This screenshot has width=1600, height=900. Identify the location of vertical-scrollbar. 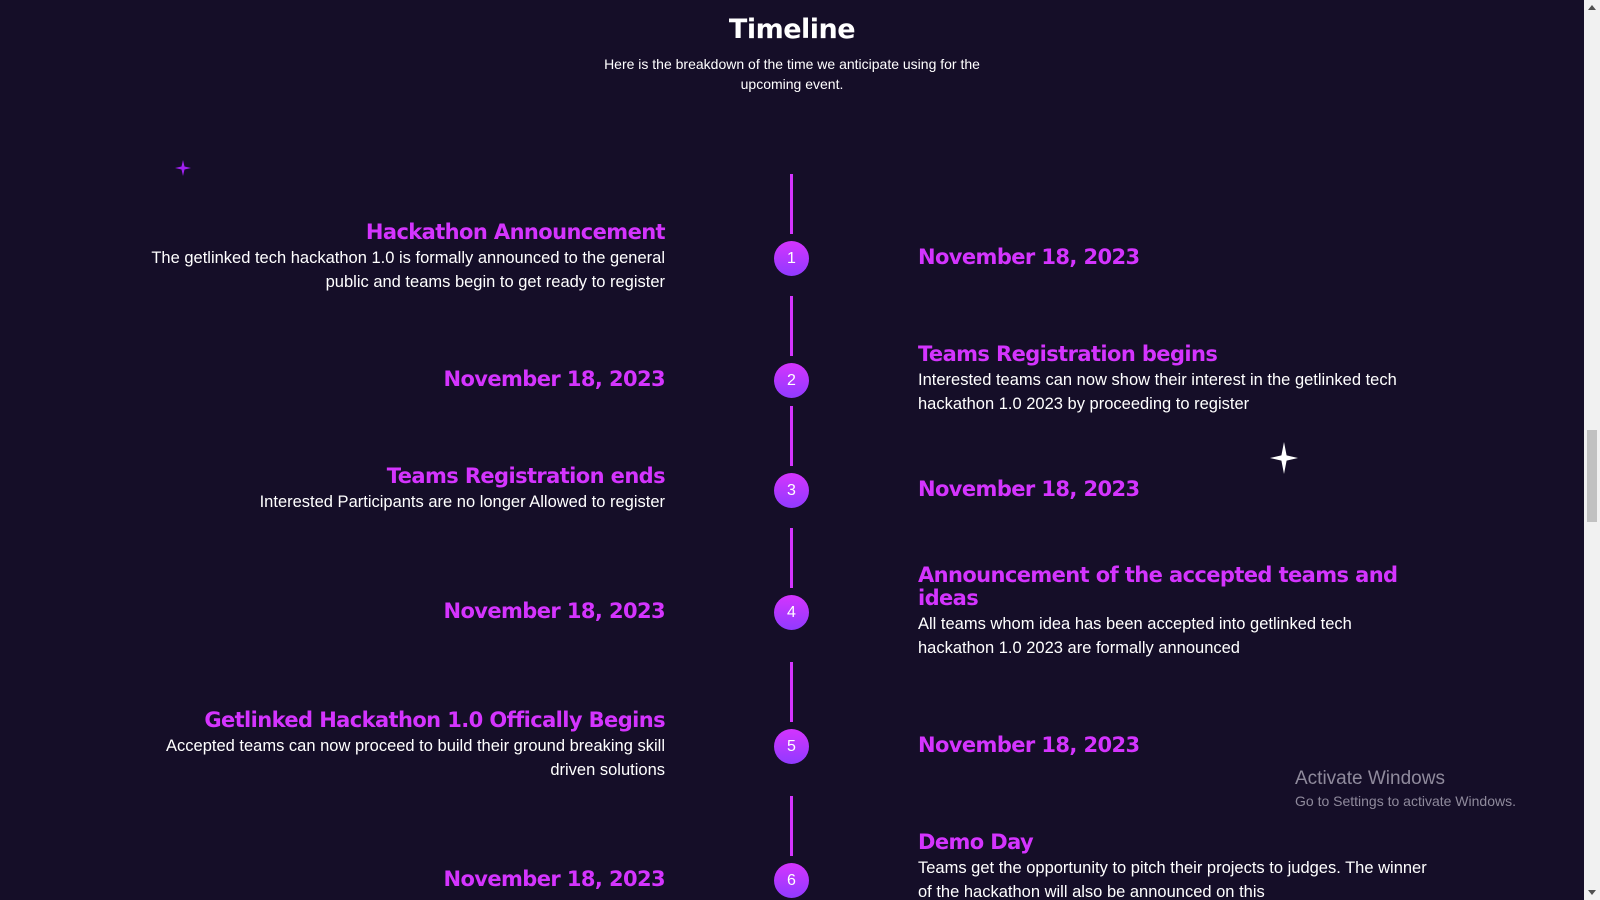
(1592, 450).